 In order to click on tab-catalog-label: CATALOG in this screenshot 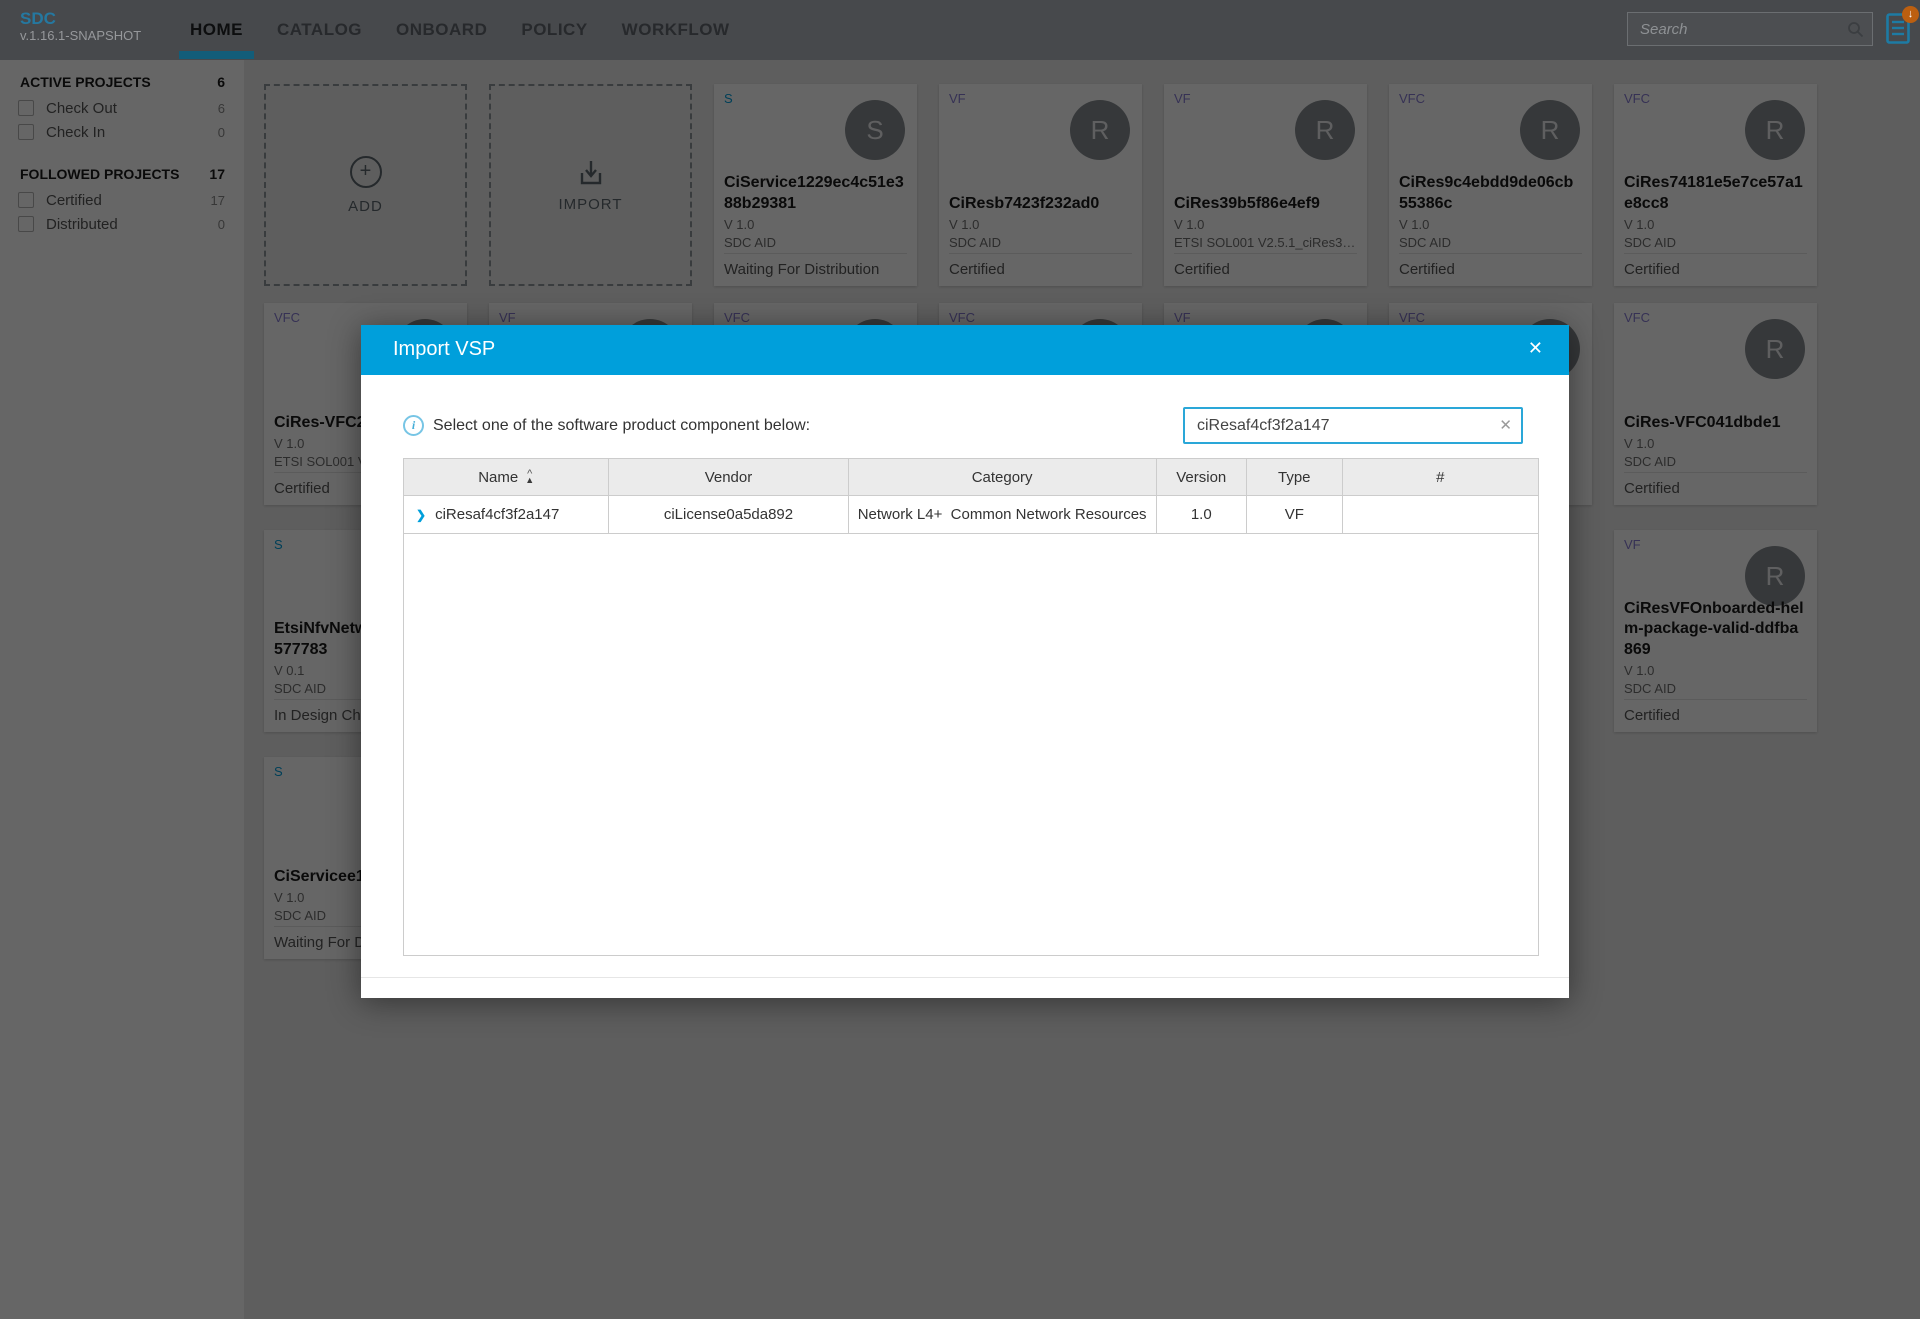, I will do `click(320, 29)`.